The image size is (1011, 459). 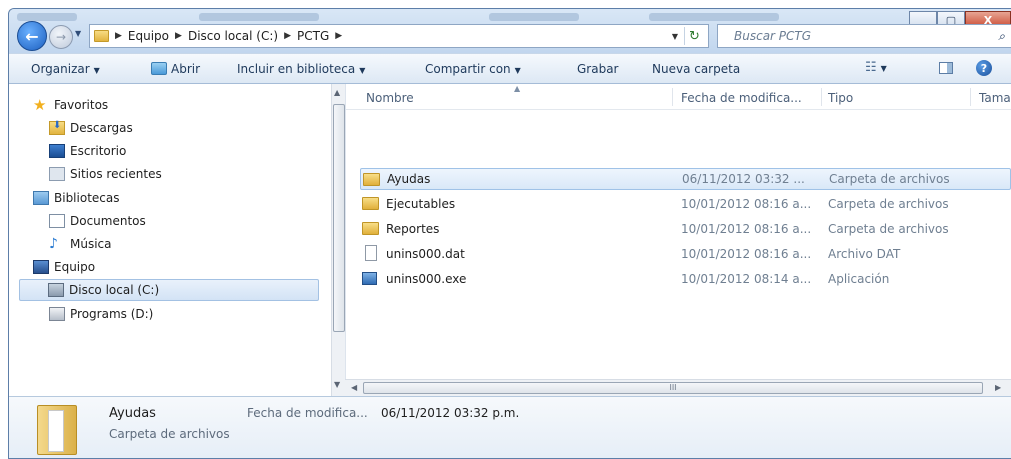 I want to click on nav-scroll-thumb, so click(x=339, y=218).